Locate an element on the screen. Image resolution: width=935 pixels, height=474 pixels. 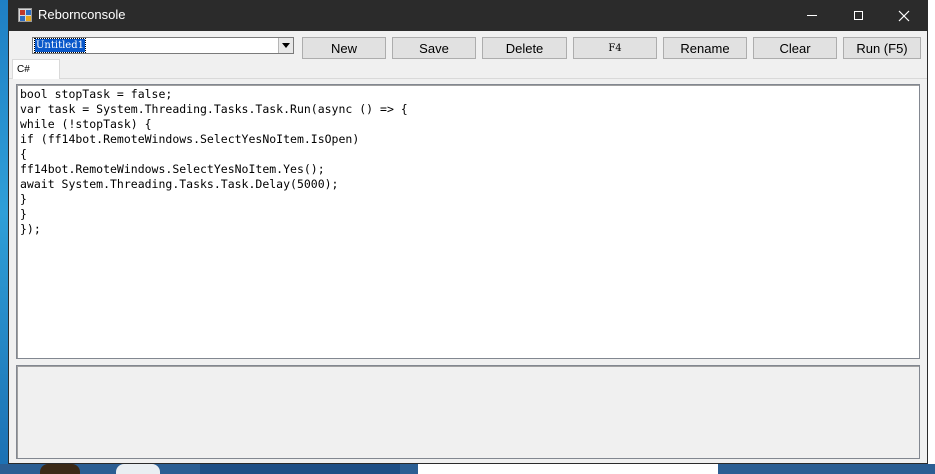
chevron-down-icon is located at coordinates (286, 45).